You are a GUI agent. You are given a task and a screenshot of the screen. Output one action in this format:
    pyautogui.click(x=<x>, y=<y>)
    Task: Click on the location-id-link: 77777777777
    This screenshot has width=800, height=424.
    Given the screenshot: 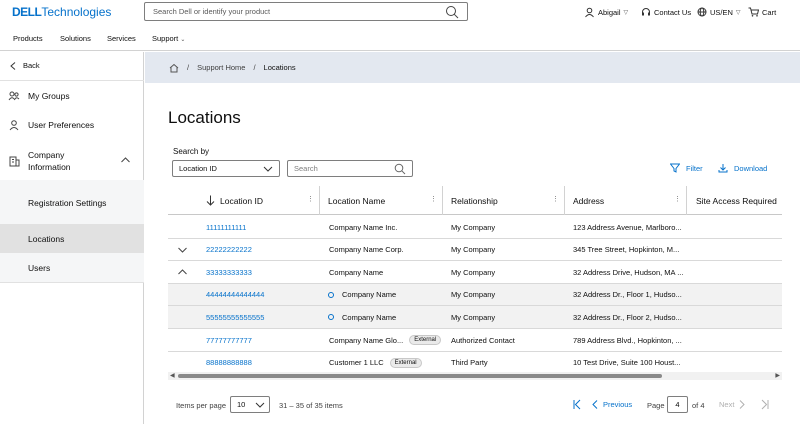 What is the action you would take?
    pyautogui.click(x=229, y=340)
    